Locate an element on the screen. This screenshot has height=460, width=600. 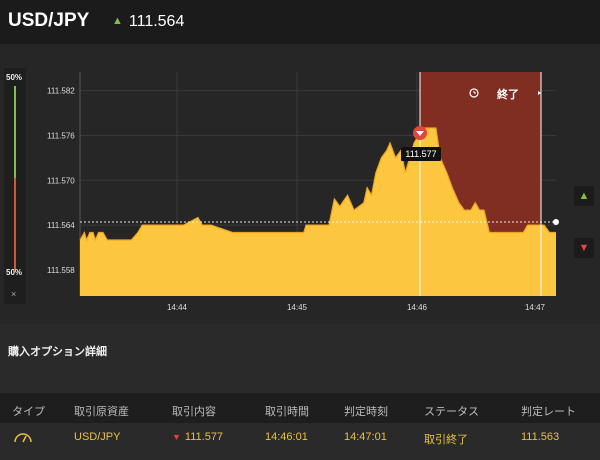
section-title: 購入オプション詳細 is located at coordinates (57, 352).